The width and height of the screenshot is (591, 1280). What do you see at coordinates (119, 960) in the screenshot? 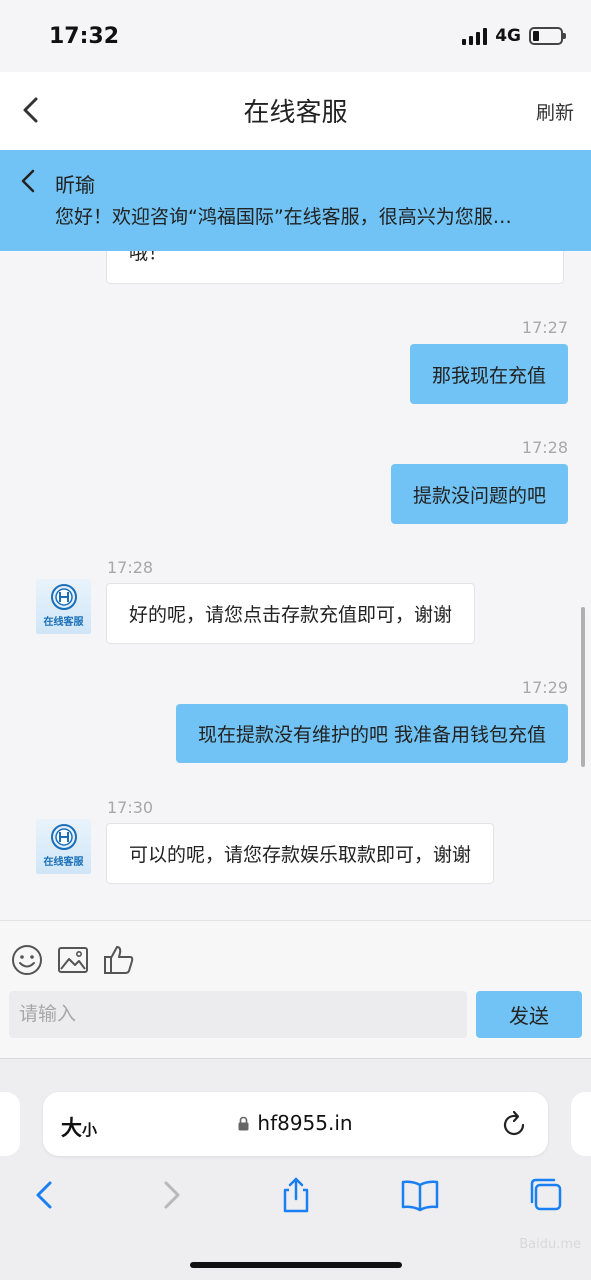
I see `thumbs-up-icon` at bounding box center [119, 960].